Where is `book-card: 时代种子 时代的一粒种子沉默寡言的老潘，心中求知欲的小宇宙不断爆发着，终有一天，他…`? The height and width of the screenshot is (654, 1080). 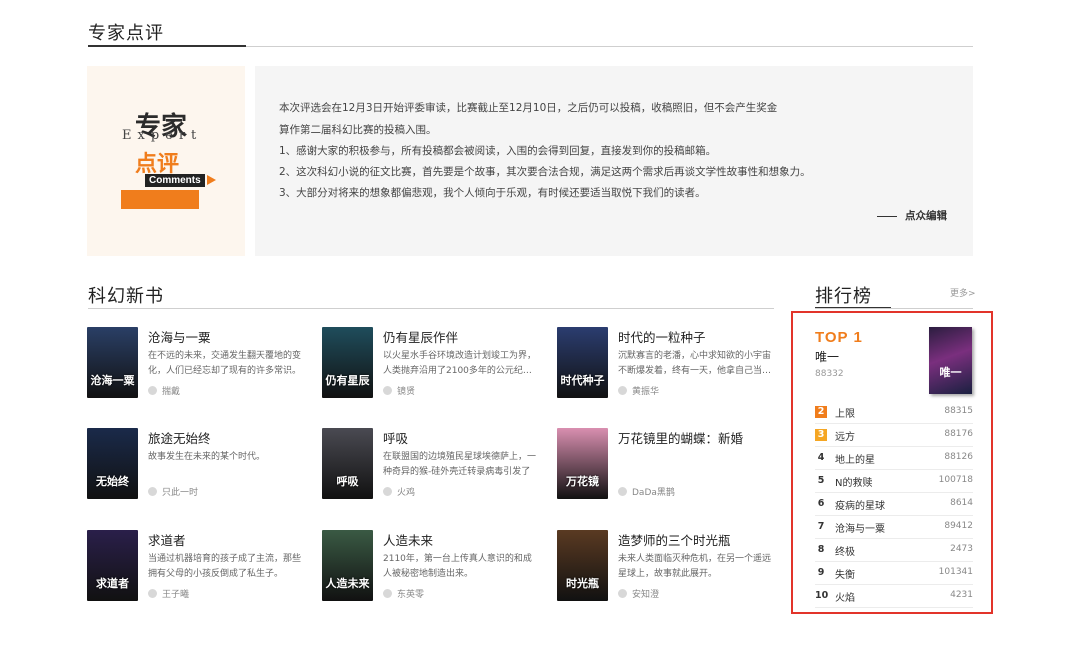
book-card: 时代种子 时代的一粒种子沉默寡言的老潘，心中求知欲的小宇宙不断爆发着，终有一天，他… is located at coordinates (666, 363).